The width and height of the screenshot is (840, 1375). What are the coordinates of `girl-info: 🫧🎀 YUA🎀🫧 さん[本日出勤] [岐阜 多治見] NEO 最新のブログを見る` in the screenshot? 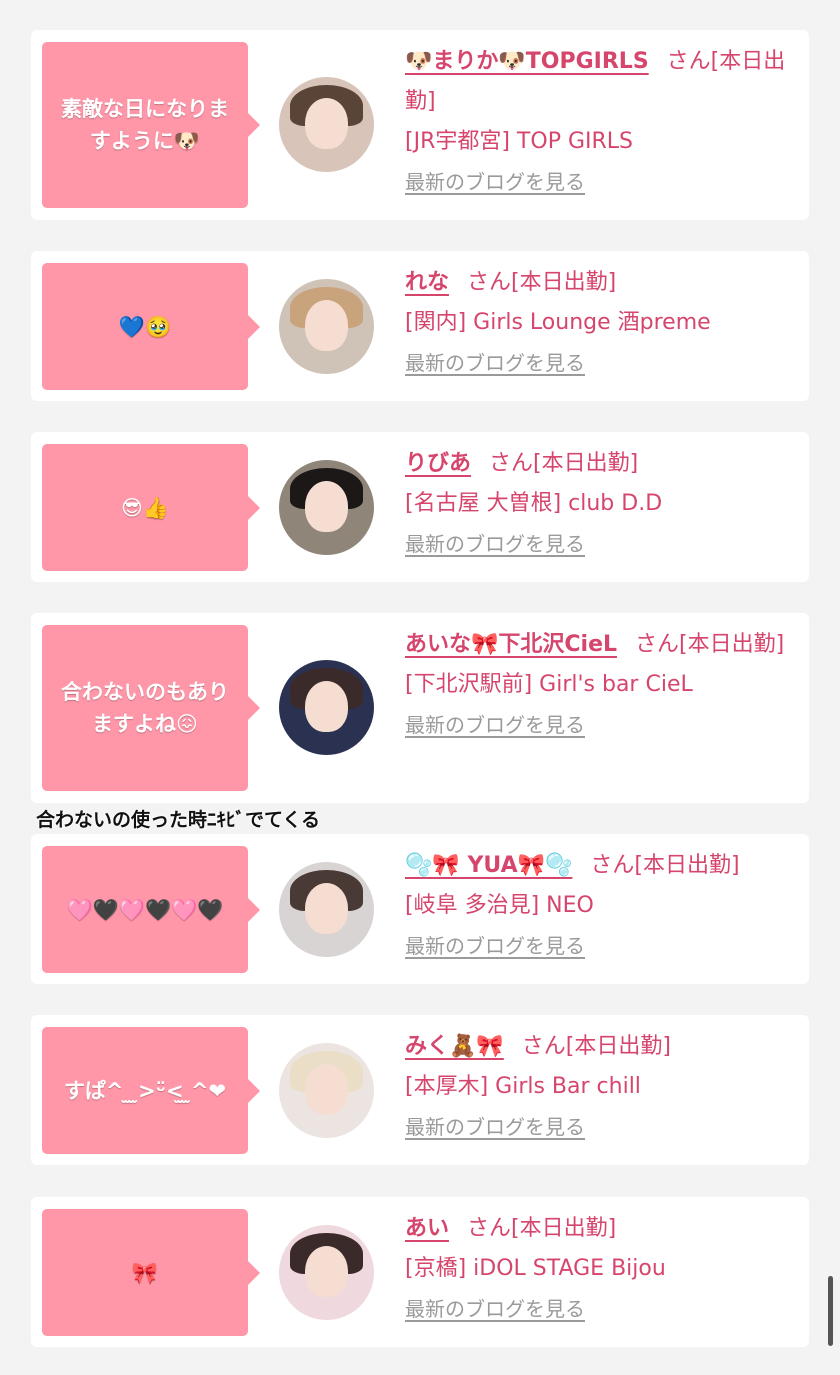 It's located at (602, 905).